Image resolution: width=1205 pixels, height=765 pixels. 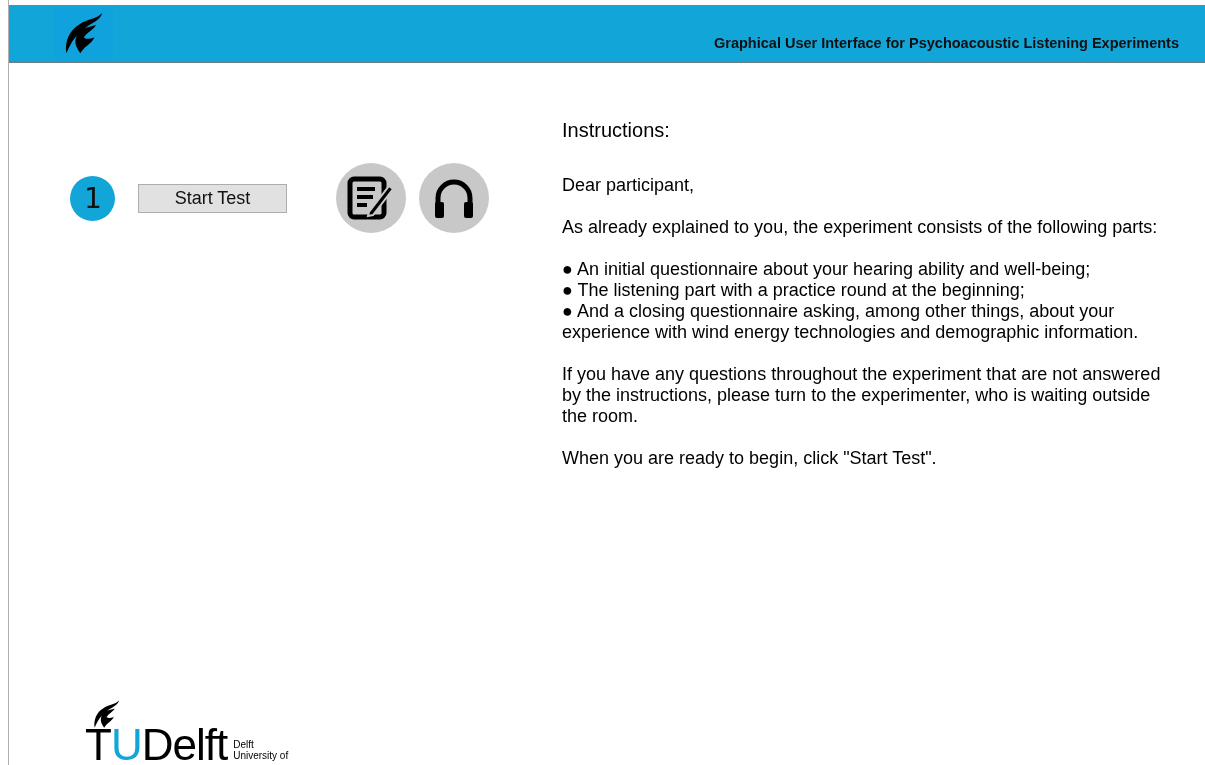 I want to click on logo-caption: Delft, so click(x=244, y=744).